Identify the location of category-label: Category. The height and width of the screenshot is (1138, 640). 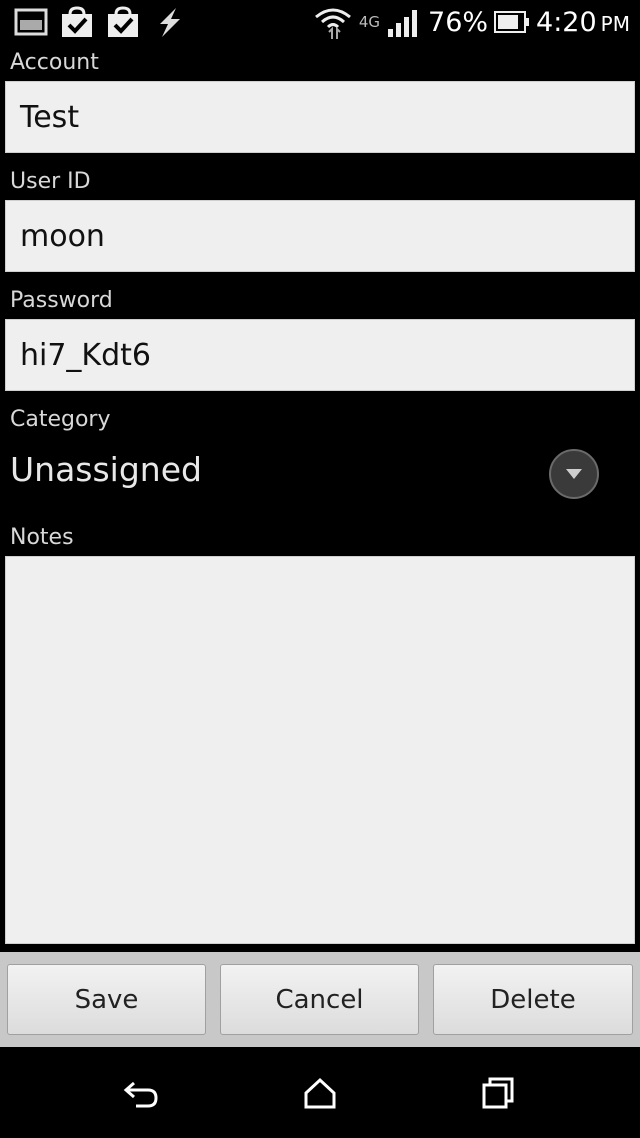
(60, 419).